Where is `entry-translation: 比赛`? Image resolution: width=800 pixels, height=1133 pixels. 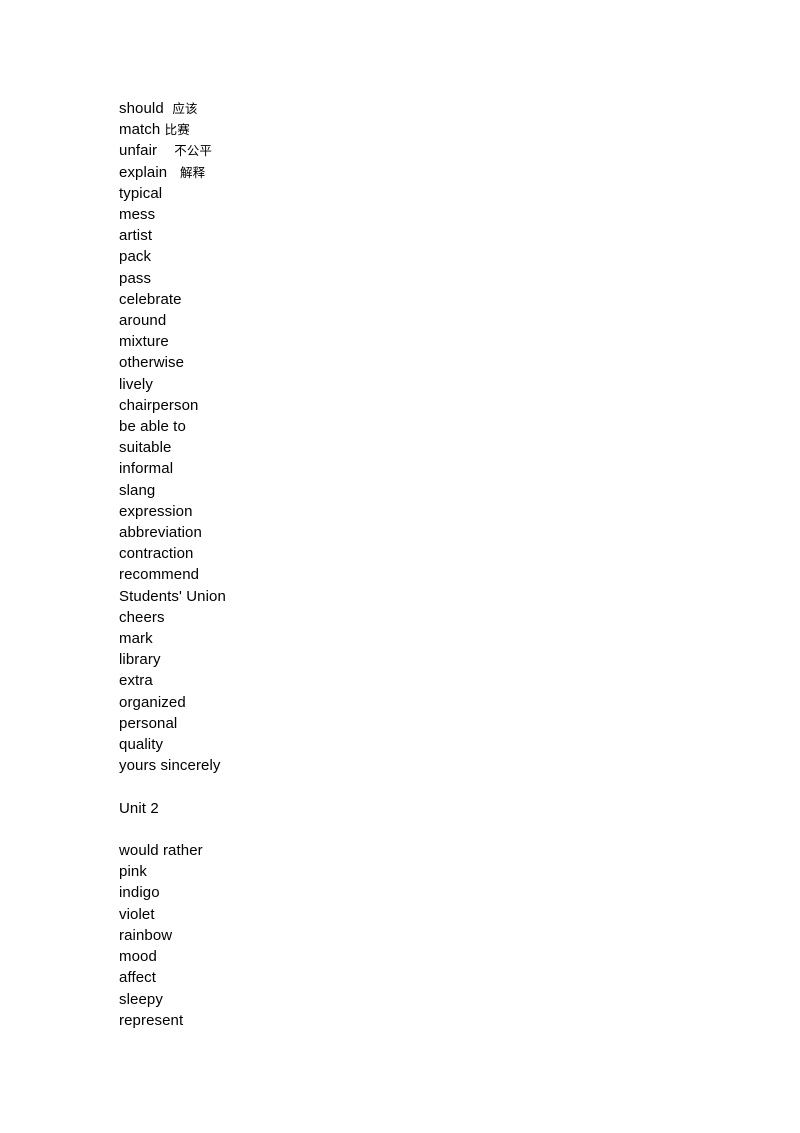
entry-translation: 比赛 is located at coordinates (177, 130).